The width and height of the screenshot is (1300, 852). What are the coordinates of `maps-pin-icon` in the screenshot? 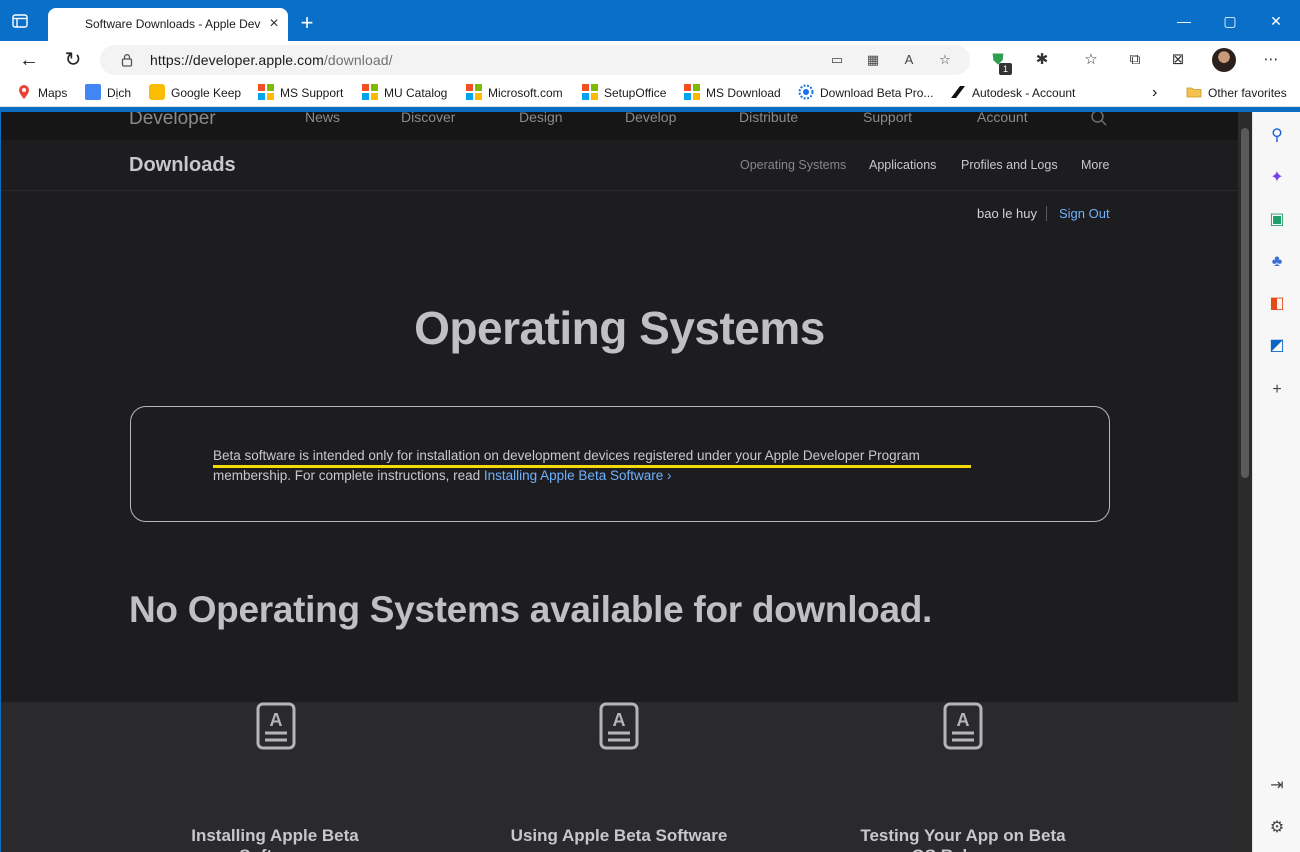 It's located at (24, 92).